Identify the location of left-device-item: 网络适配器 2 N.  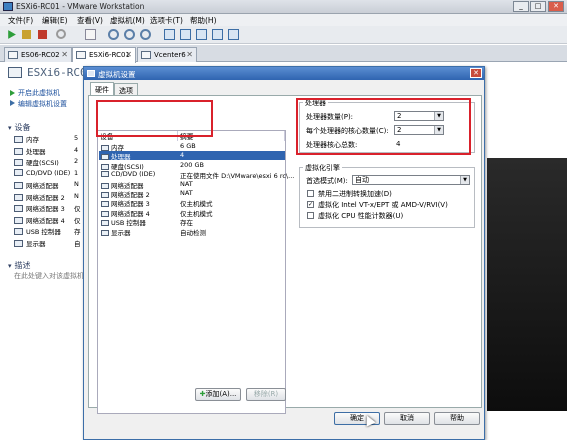
(46, 197).